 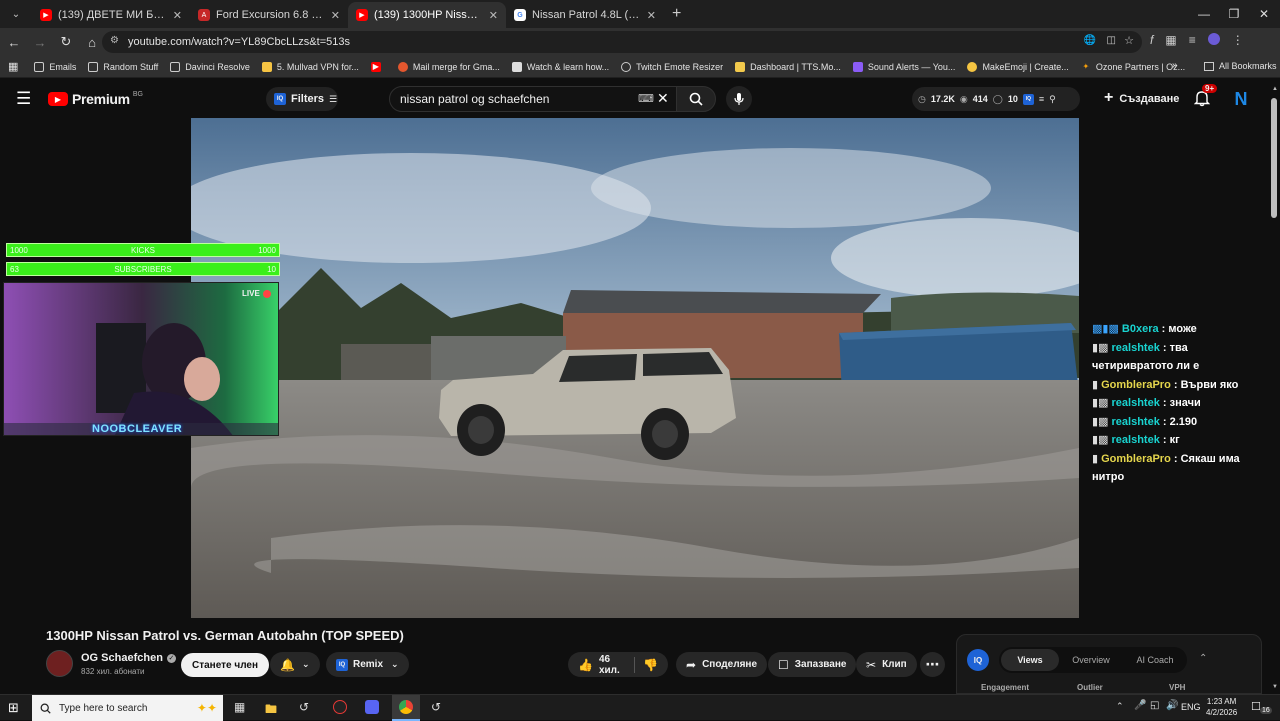 What do you see at coordinates (1238, 40) in the screenshot?
I see `more-menu-icon: ⋮` at bounding box center [1238, 40].